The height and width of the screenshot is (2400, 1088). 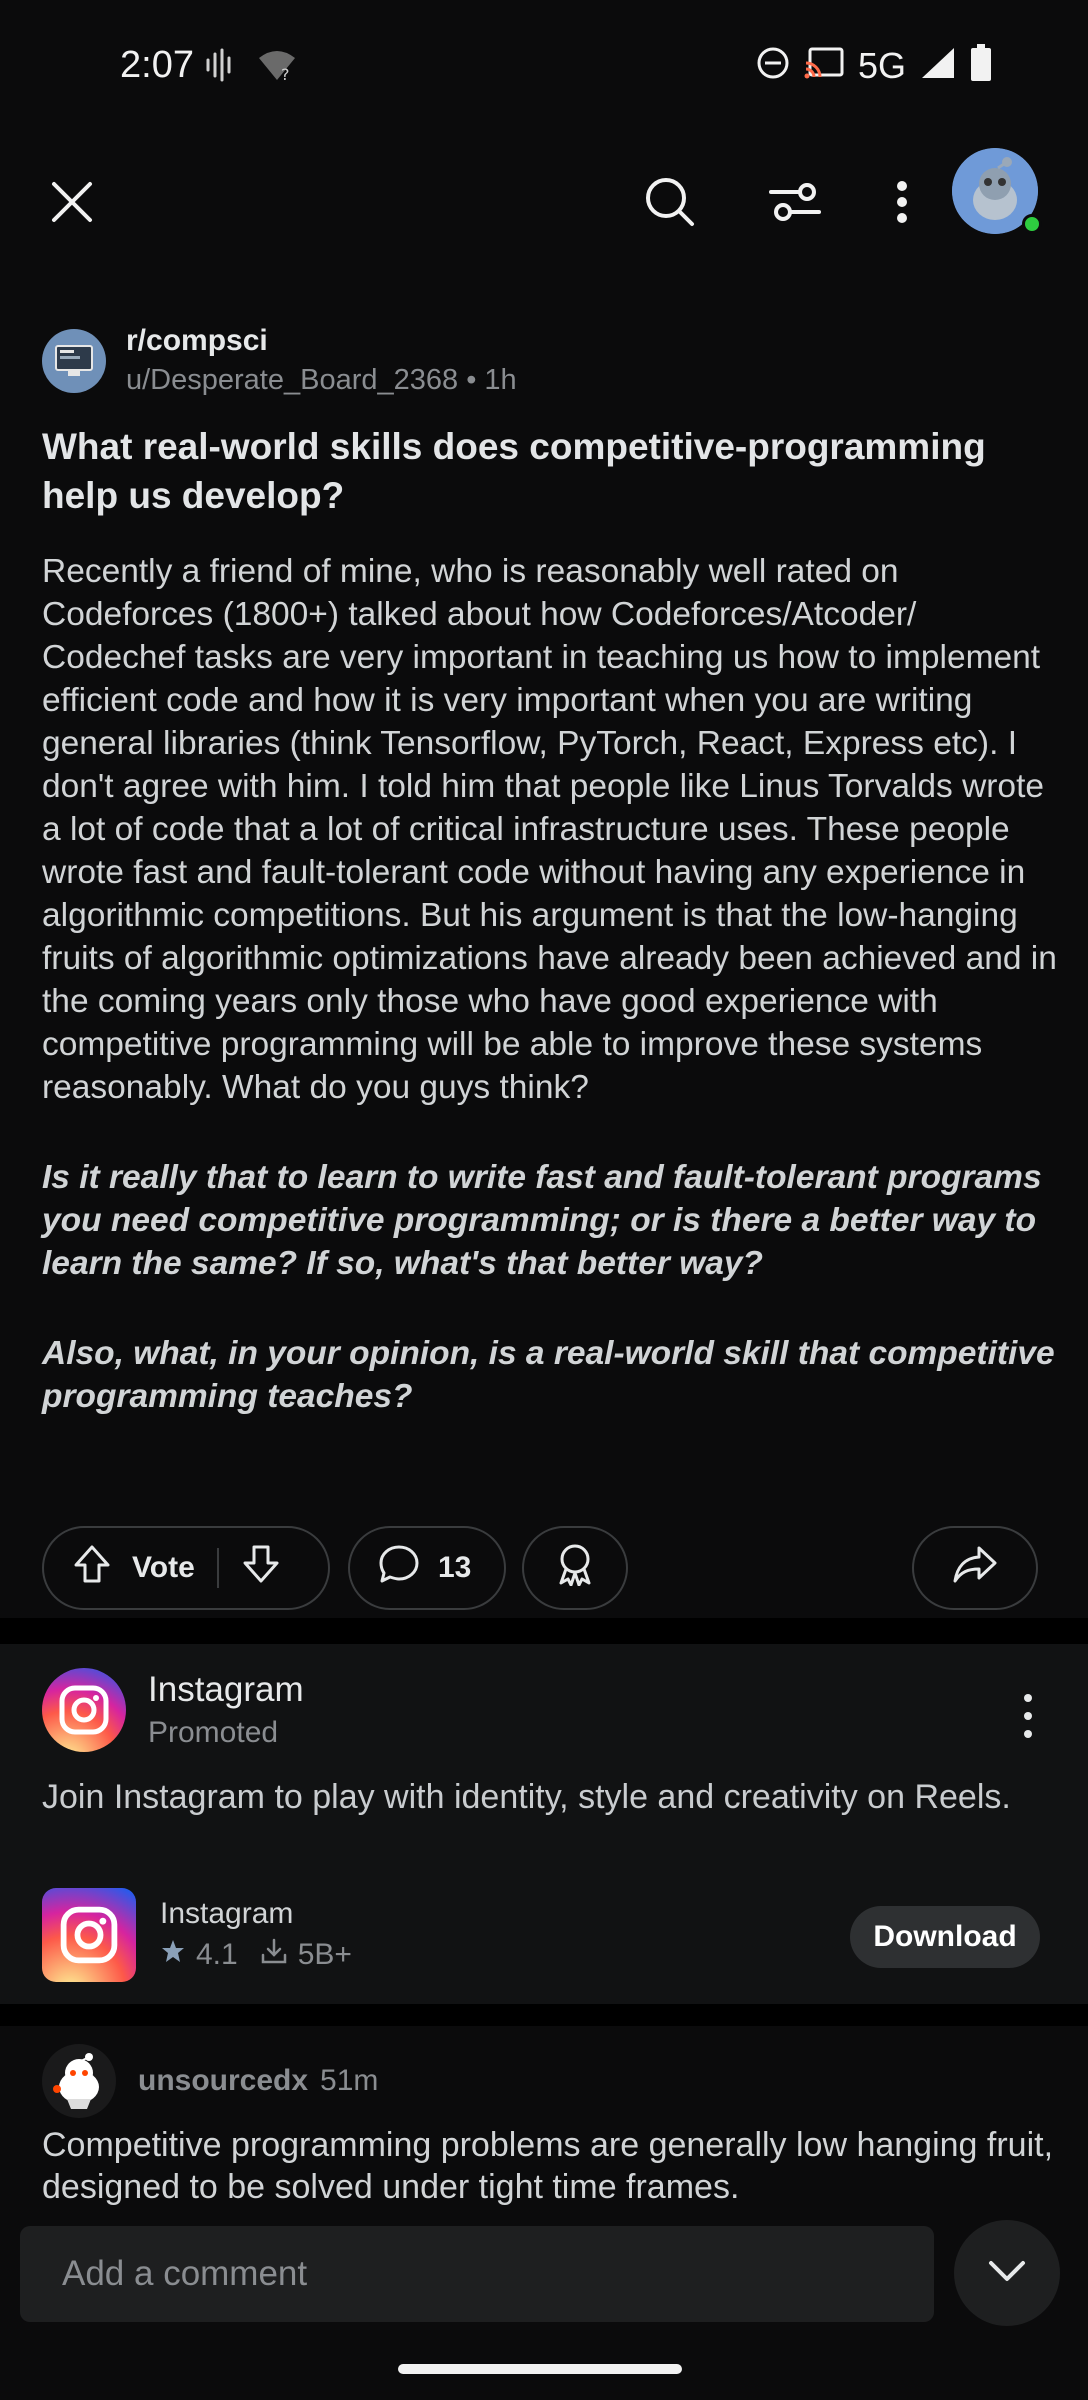 I want to click on award-icon, so click(x=575, y=1568).